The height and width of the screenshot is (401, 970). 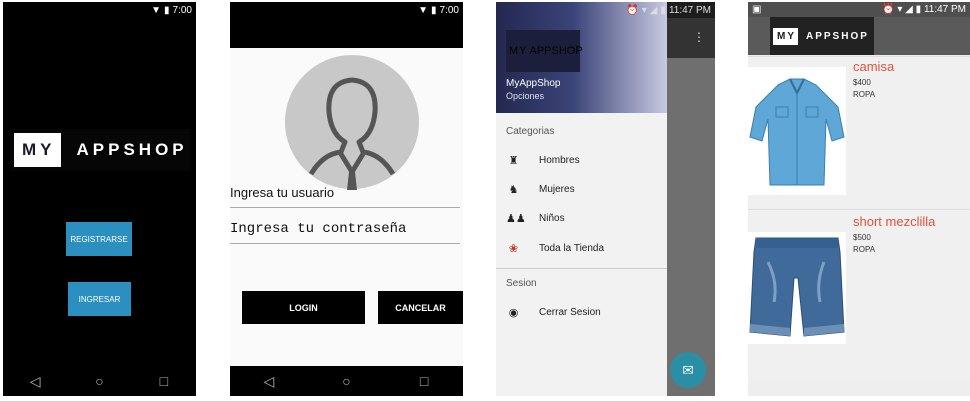 What do you see at coordinates (757, 9) in the screenshot?
I see `image-icon: ▣` at bounding box center [757, 9].